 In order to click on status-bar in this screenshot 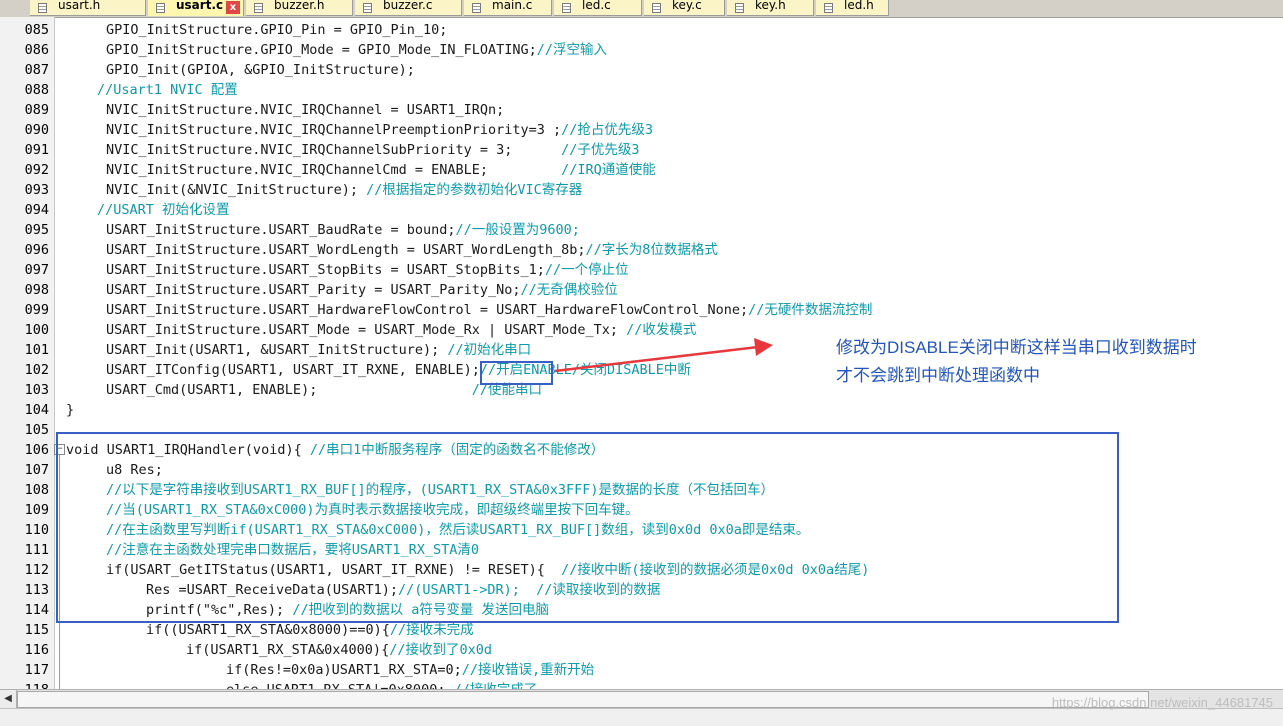, I will do `click(641, 717)`.